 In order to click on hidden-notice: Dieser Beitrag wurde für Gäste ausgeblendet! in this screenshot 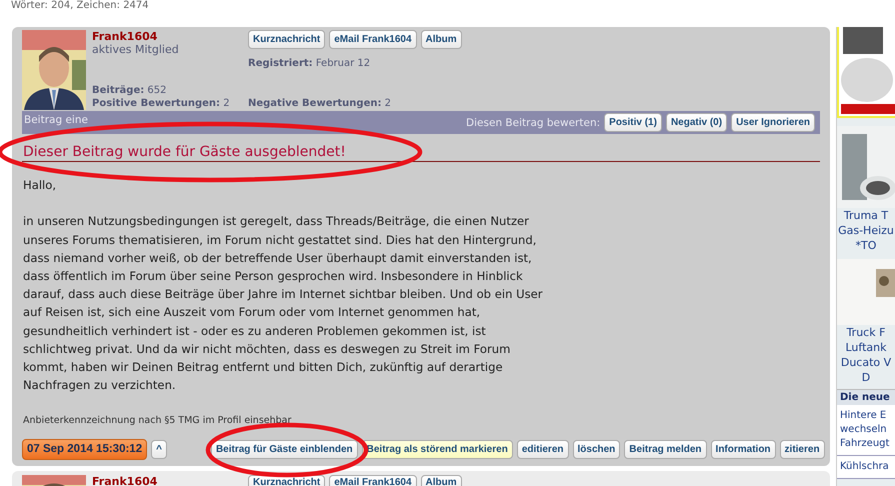, I will do `click(421, 148)`.